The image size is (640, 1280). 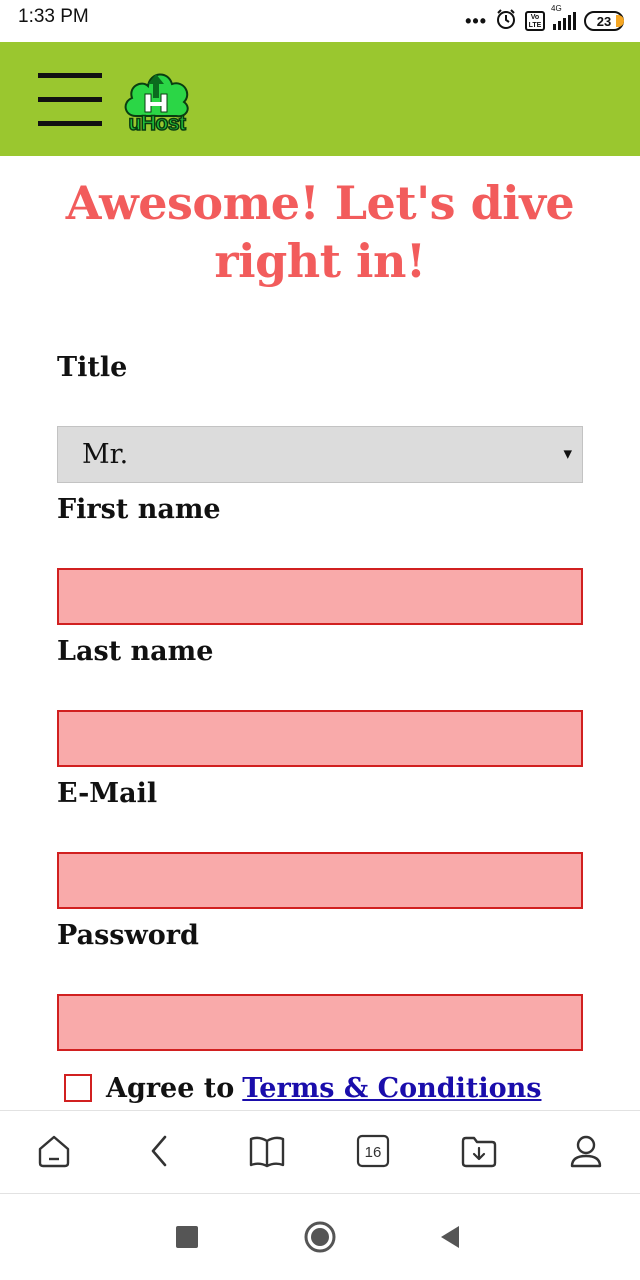 I want to click on page-title: Awesome! Let's dive right in!, so click(x=320, y=232).